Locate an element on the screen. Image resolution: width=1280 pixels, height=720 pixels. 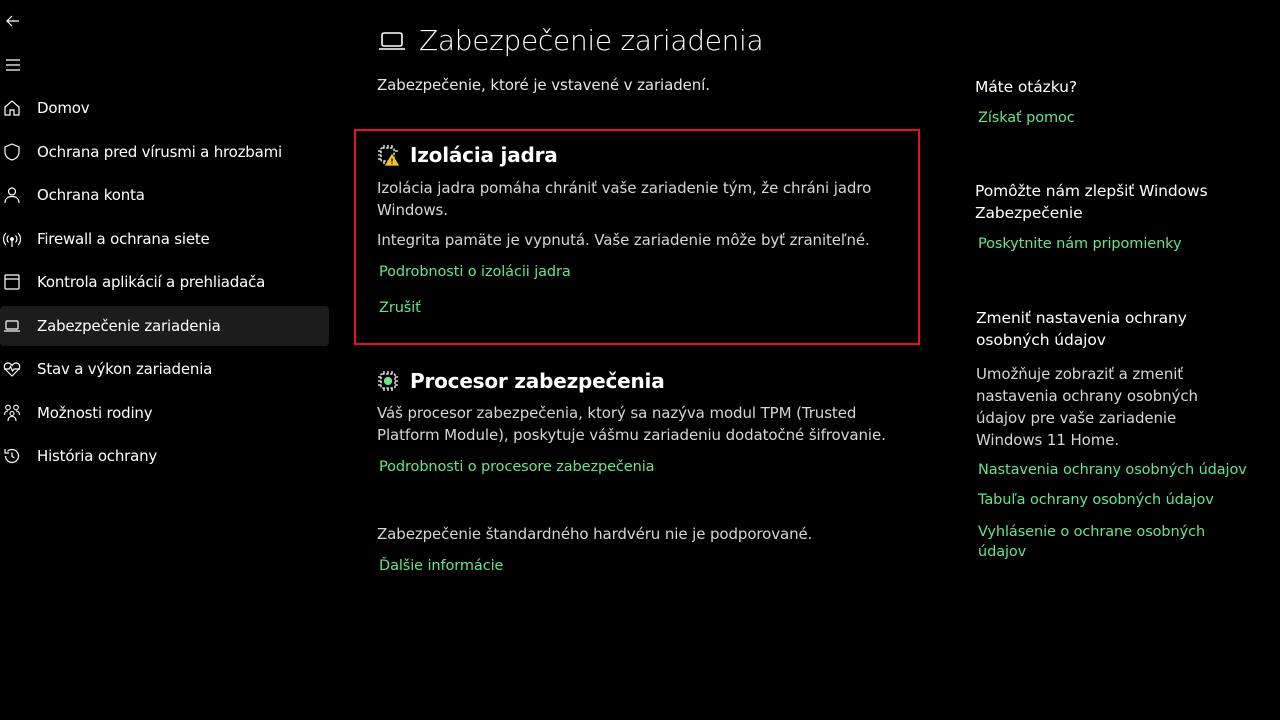
hamburger-menu-icon is located at coordinates (13, 65).